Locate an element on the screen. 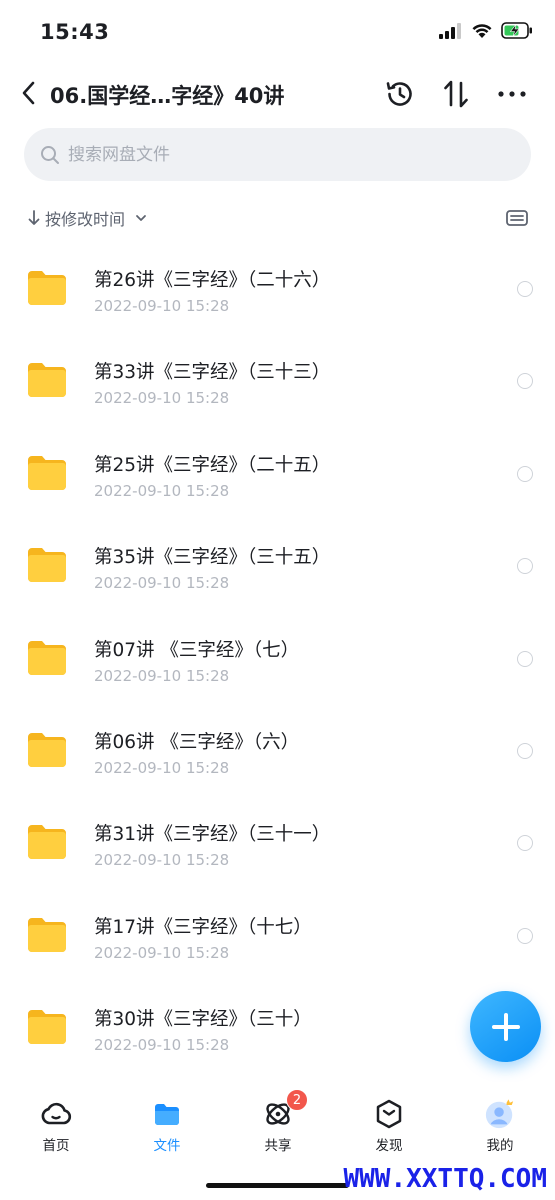  file-name: 第26讲《三字经》（二十六） is located at coordinates (212, 280).